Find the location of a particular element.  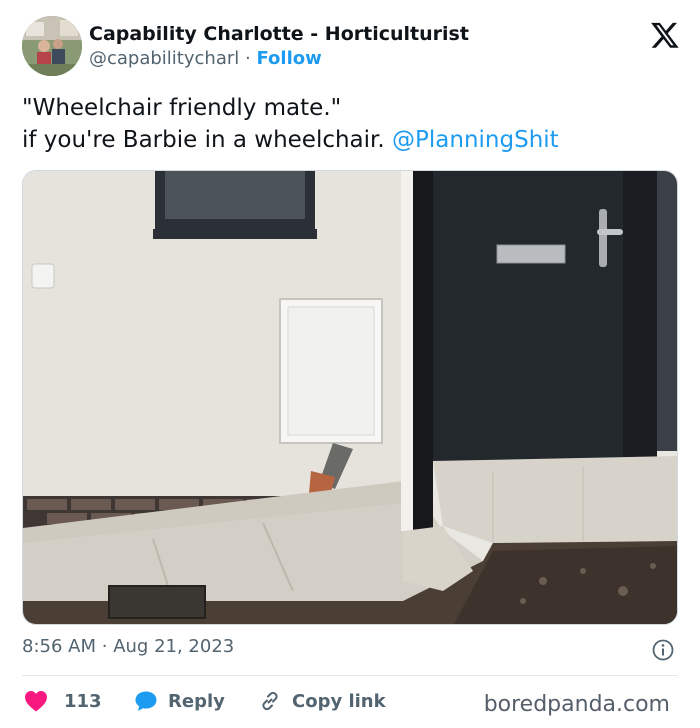

copy-link-button: Copy link is located at coordinates (322, 701).